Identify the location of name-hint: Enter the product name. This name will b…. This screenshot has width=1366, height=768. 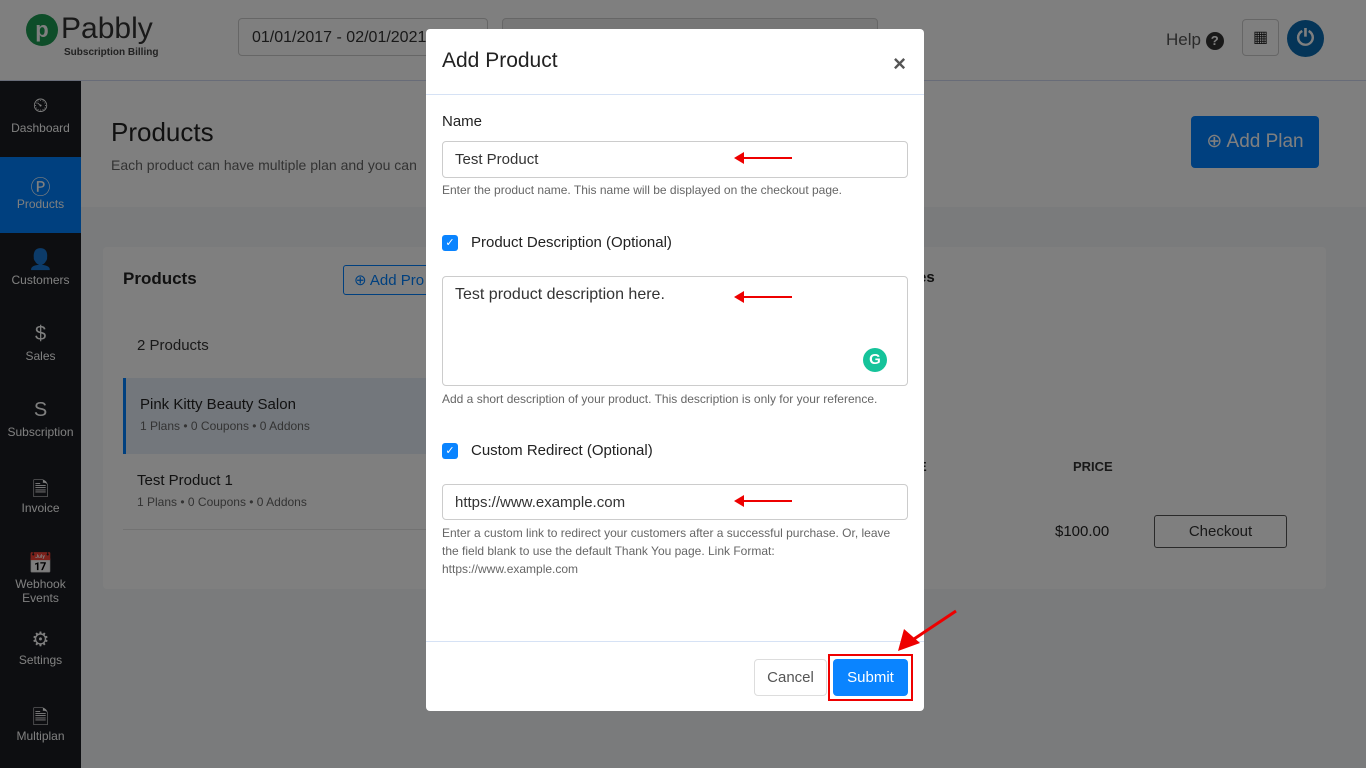
(642, 190).